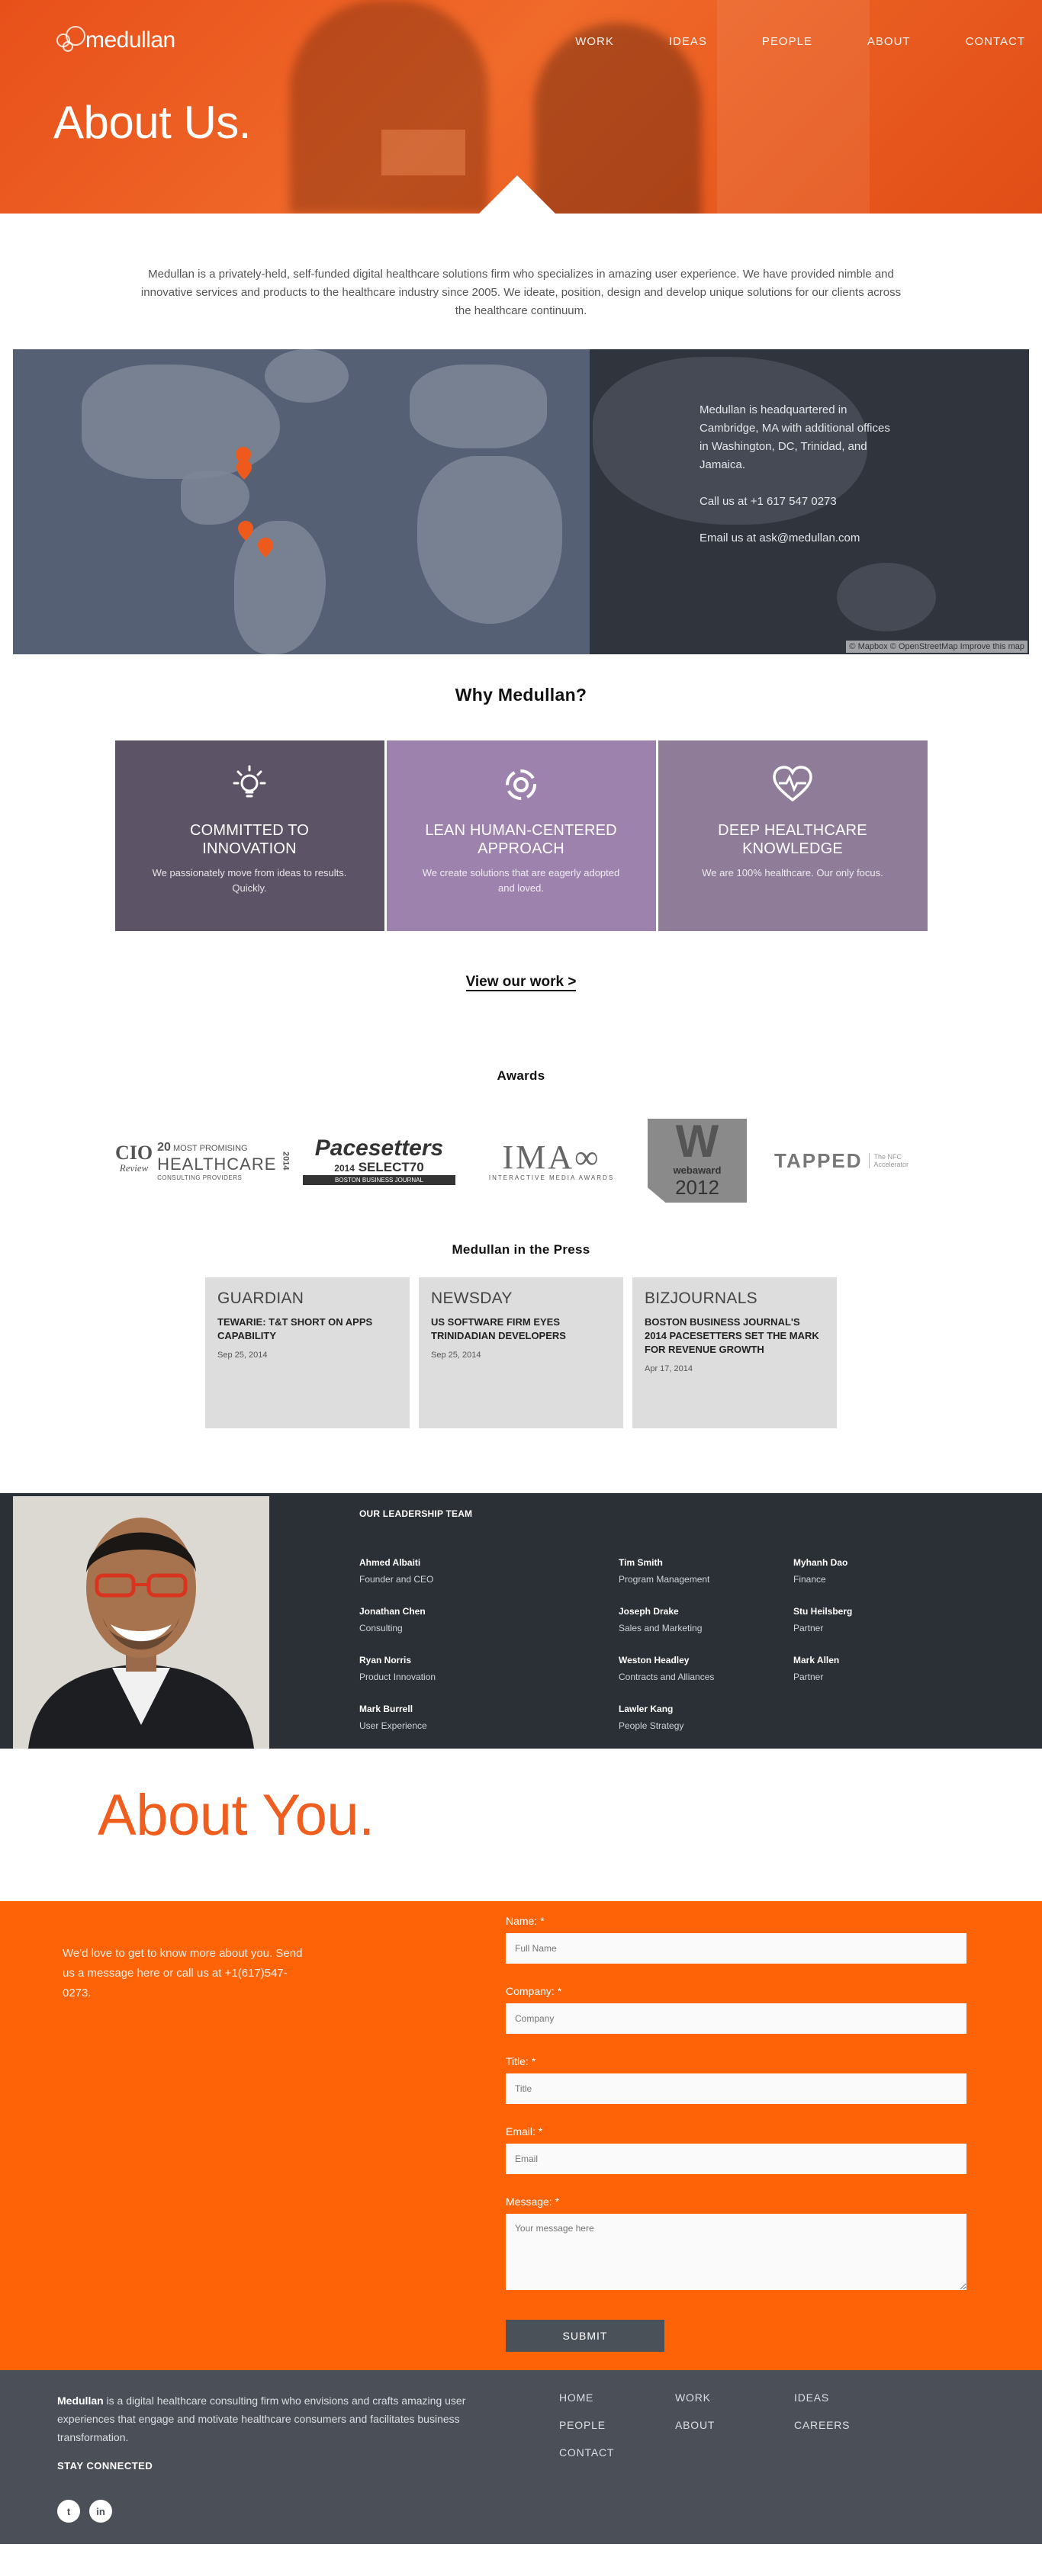 The width and height of the screenshot is (1042, 2576). What do you see at coordinates (525, 1921) in the screenshot?
I see `name-label: Name: *` at bounding box center [525, 1921].